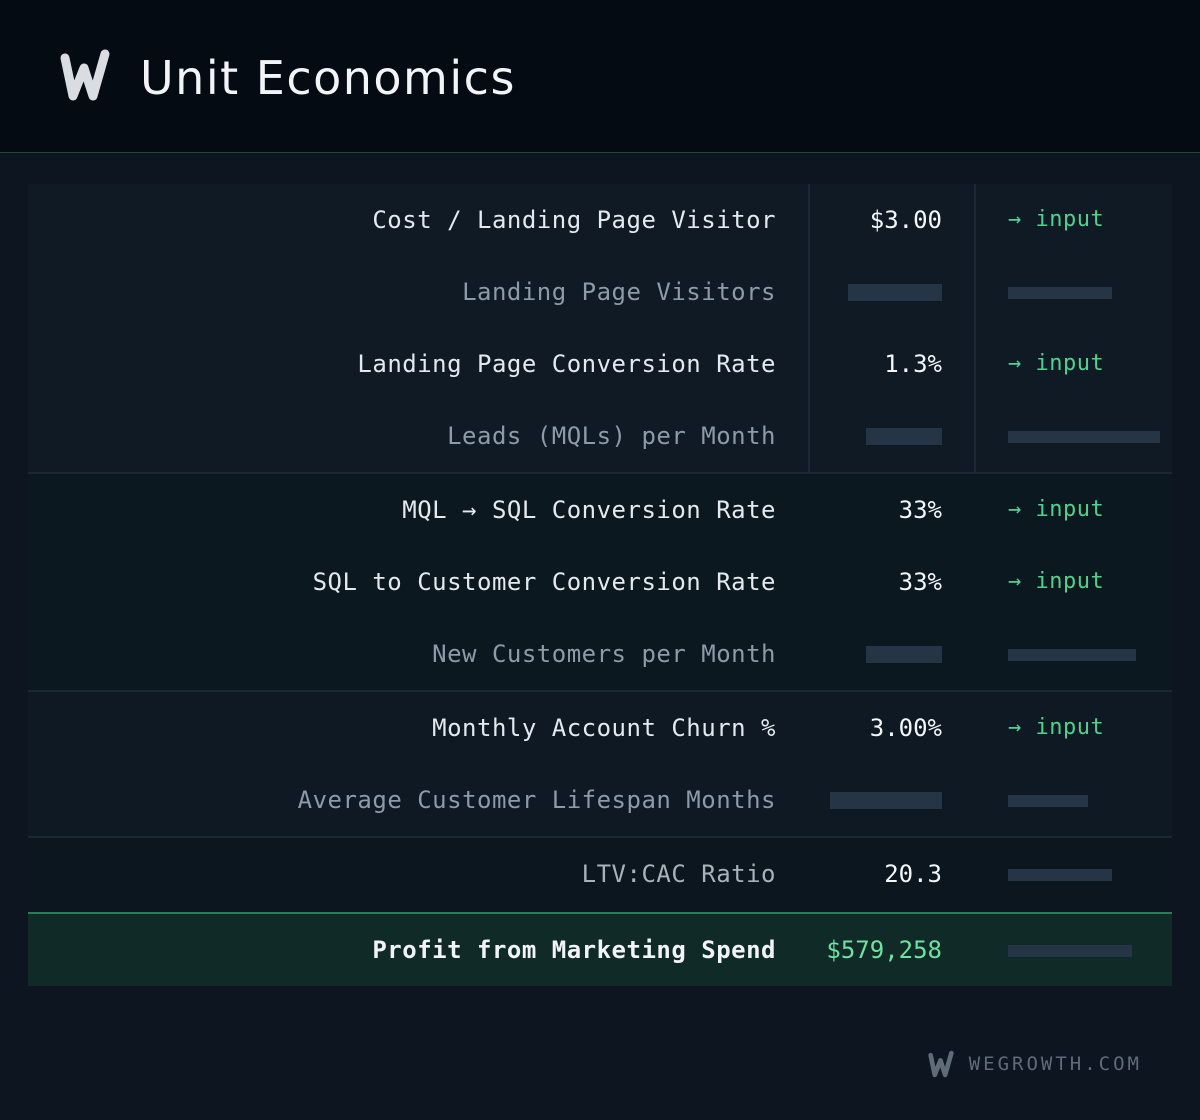 The image size is (1200, 1120). Describe the element at coordinates (1055, 1064) in the screenshot. I see `brand-text: WEGROWTH.COM` at that location.